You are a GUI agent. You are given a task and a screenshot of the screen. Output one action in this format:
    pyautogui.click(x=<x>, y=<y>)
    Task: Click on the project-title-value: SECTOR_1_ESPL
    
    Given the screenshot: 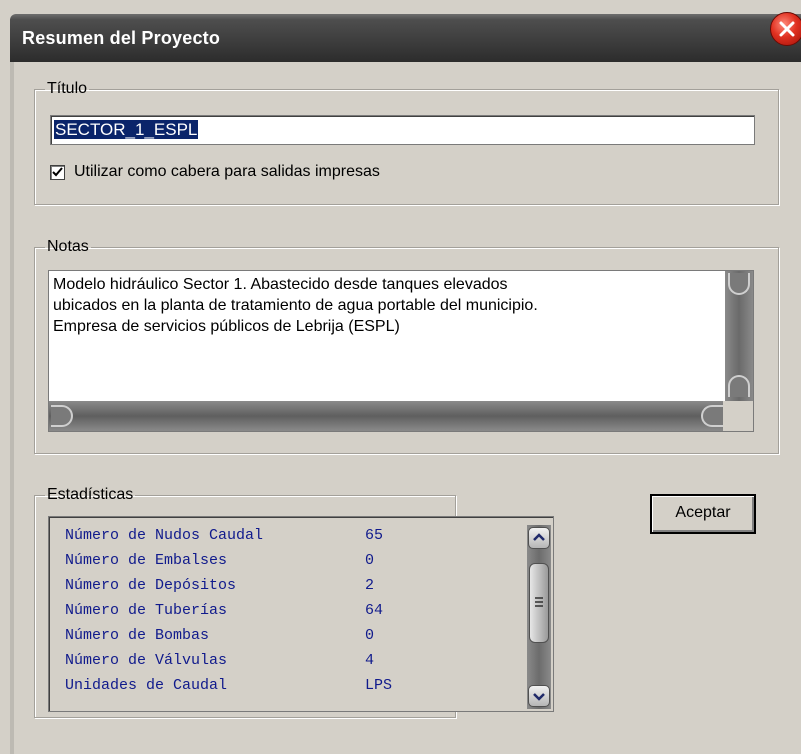 What is the action you would take?
    pyautogui.click(x=126, y=129)
    